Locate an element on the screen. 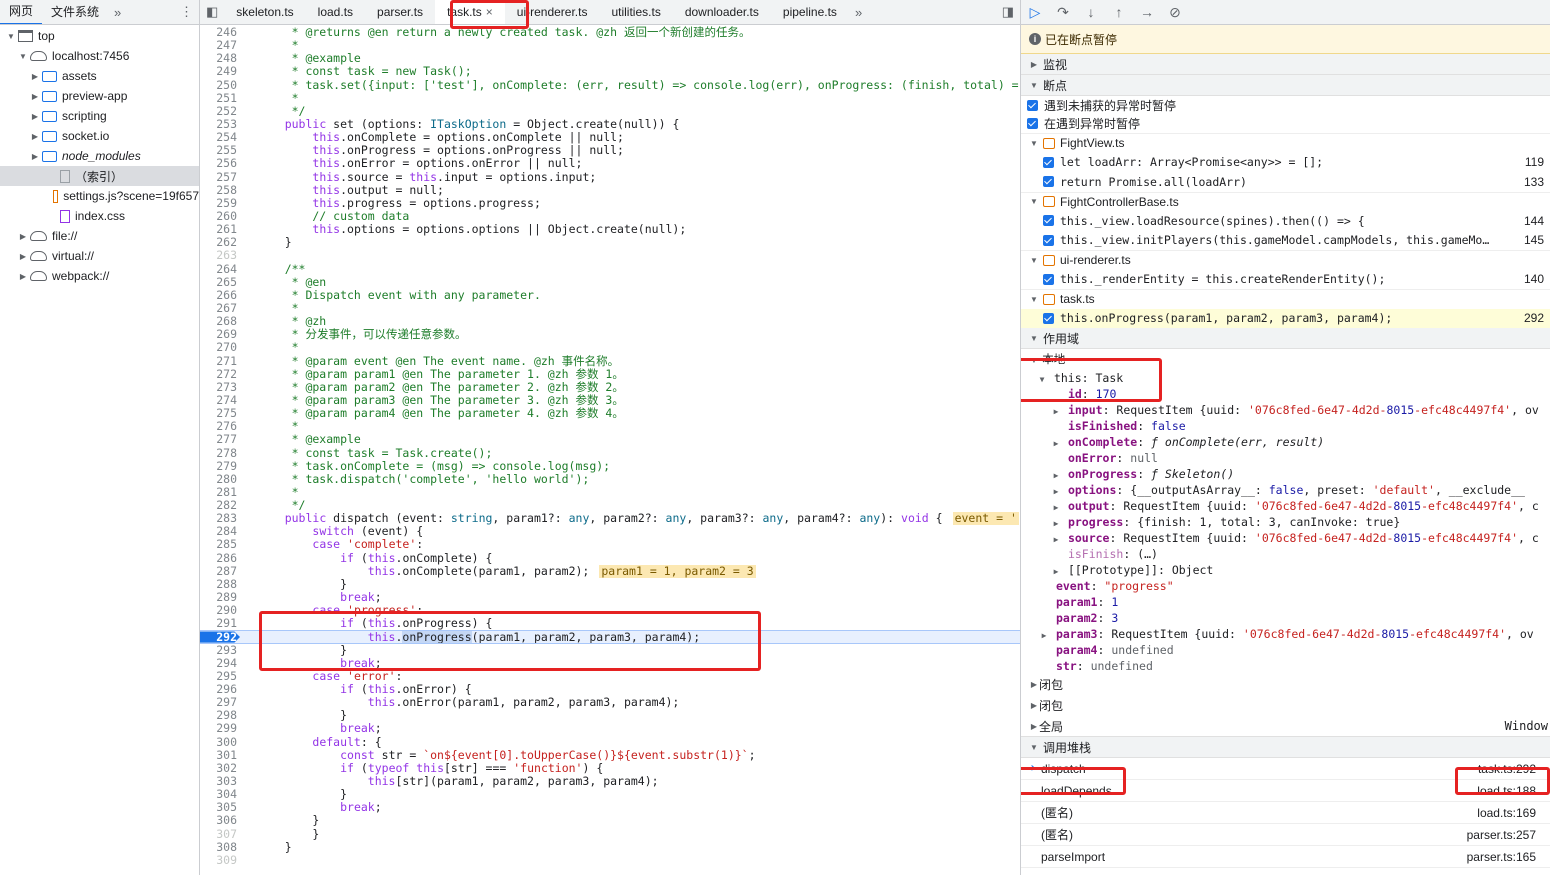  line-number: 285 is located at coordinates (220, 544).